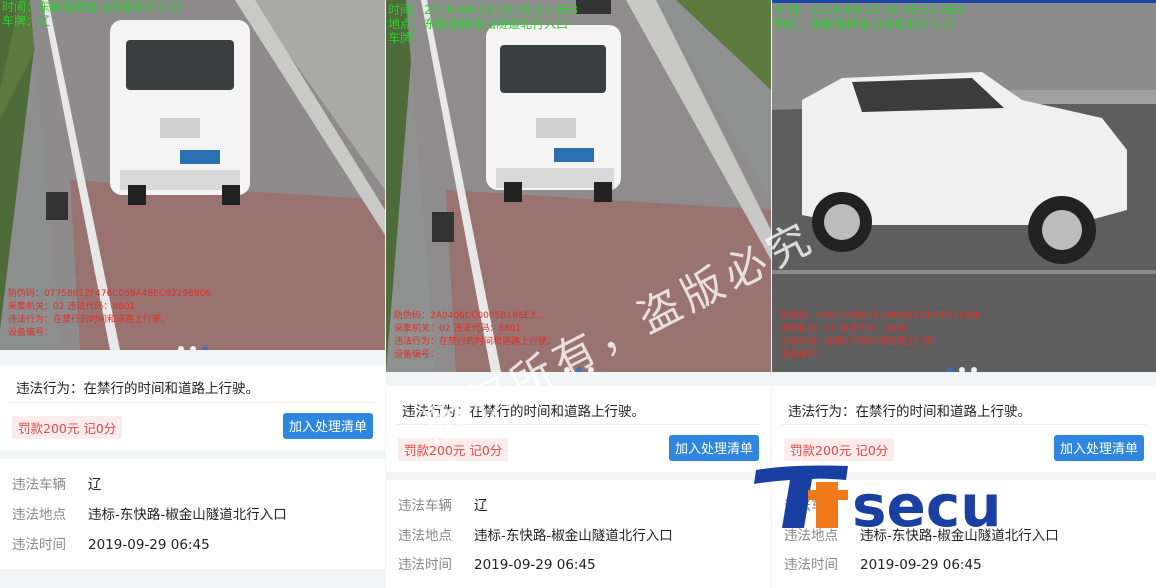 Image resolution: width=1156 pixels, height=588 pixels. What do you see at coordinates (92, 7) in the screenshot?
I see `overlay-line: 时间：东快路椒金山隧道北行入口` at bounding box center [92, 7].